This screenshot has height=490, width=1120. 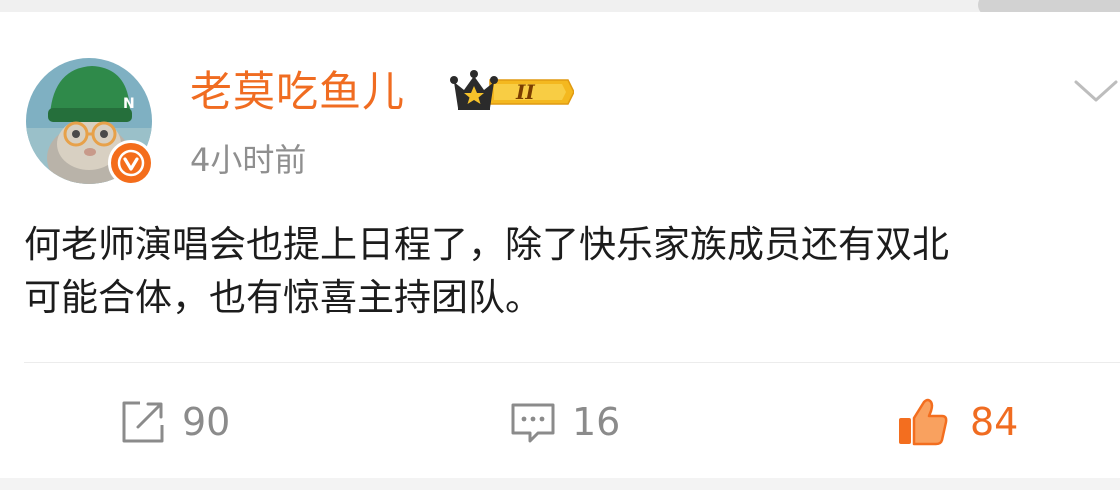 I want to click on vip-level-label: II, so click(x=525, y=92).